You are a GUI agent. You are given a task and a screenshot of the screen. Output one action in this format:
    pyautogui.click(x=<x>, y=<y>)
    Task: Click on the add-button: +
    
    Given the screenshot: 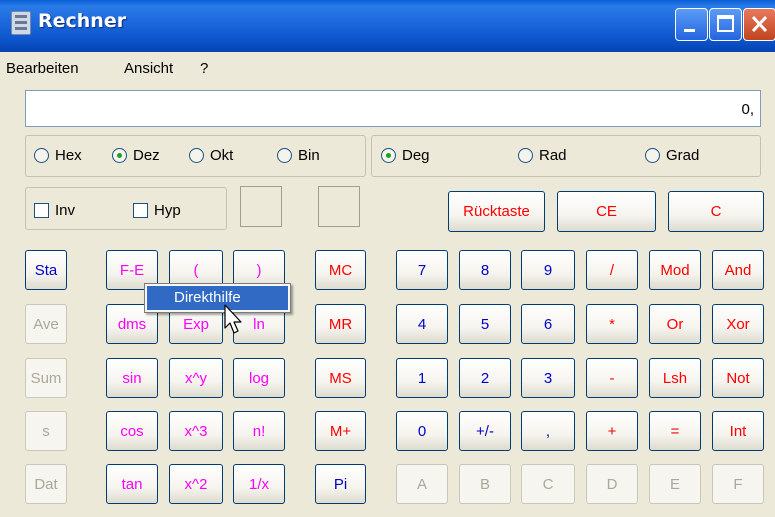 What is the action you would take?
    pyautogui.click(x=612, y=431)
    